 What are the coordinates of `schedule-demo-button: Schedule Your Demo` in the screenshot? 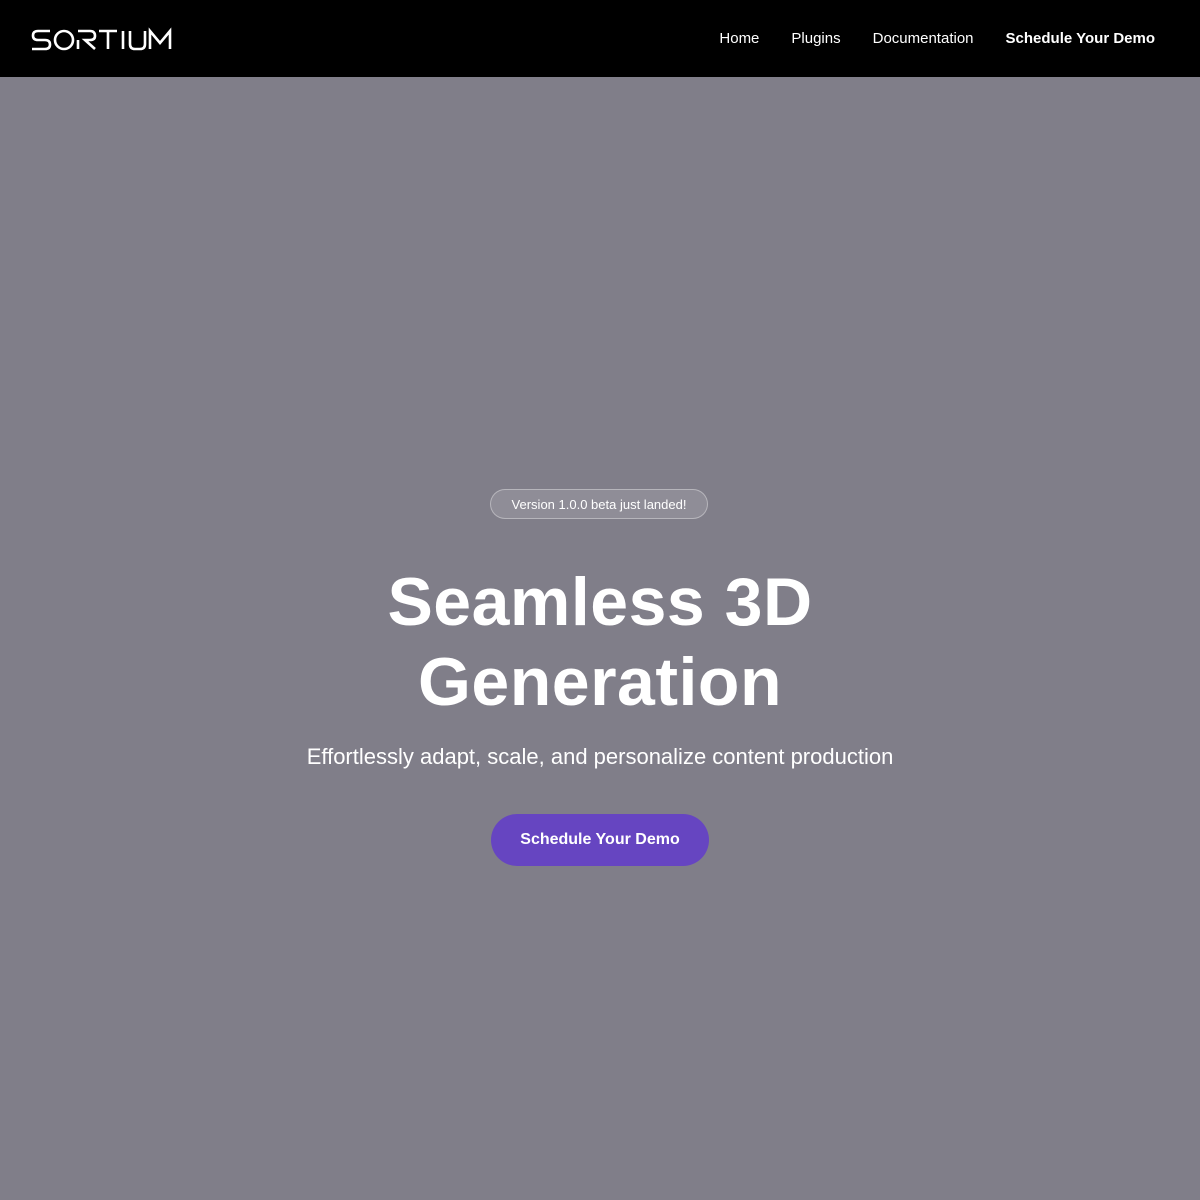 It's located at (600, 840).